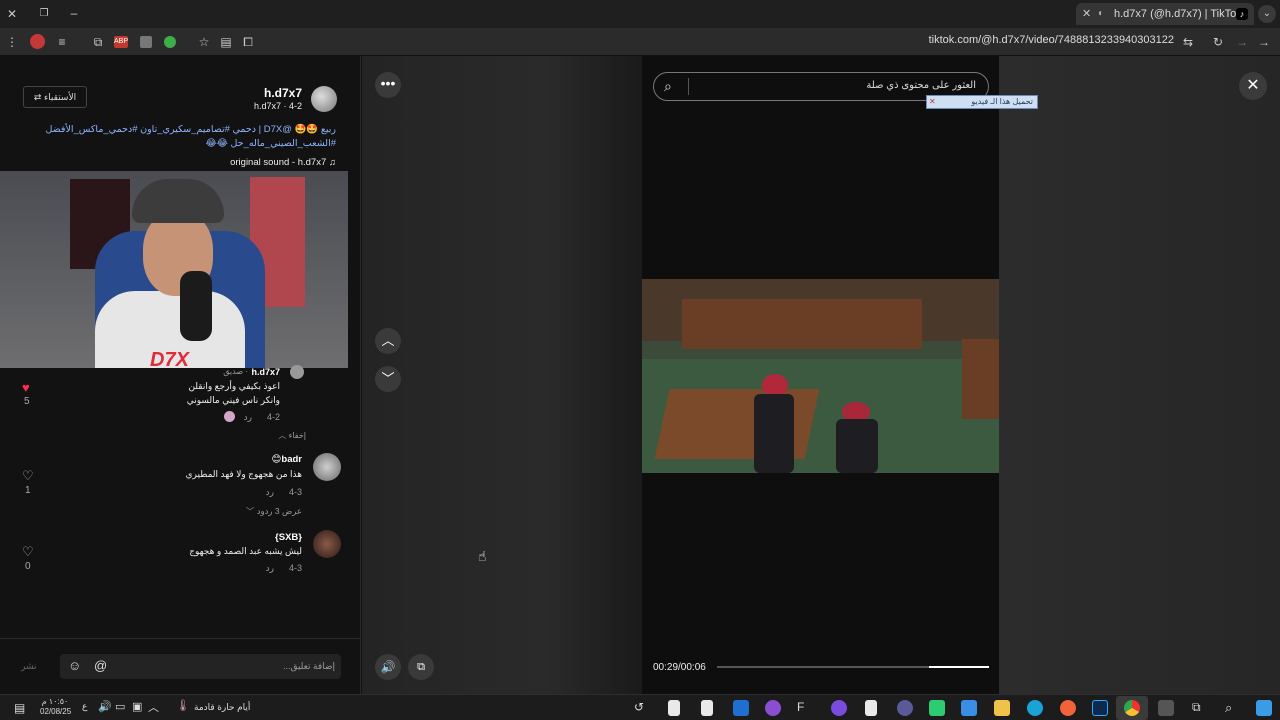 This screenshot has width=1280, height=720. Describe the element at coordinates (12, 14) in the screenshot. I see `close-window-icon: ✕` at that location.